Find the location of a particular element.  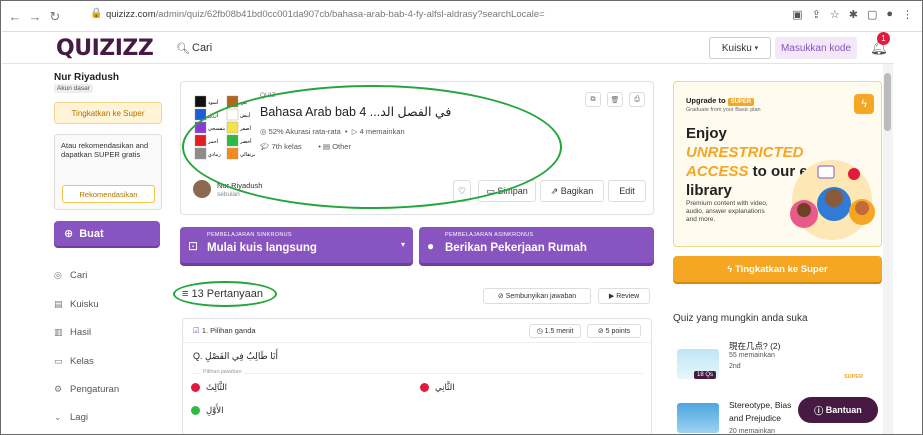

reload-icon: ↻ is located at coordinates (55, 17).